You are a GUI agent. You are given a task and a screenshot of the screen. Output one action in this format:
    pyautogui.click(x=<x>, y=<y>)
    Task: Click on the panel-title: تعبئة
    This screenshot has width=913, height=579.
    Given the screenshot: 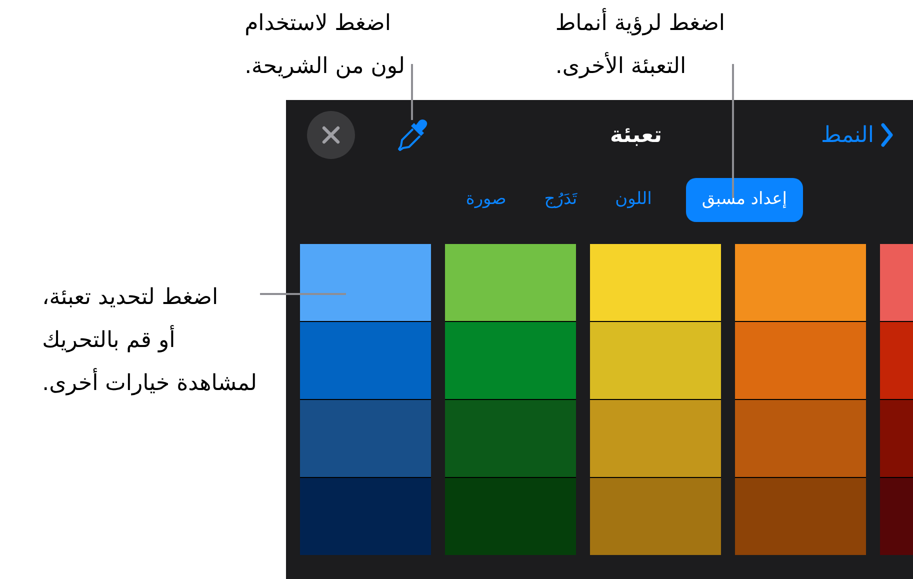 What is the action you would take?
    pyautogui.click(x=636, y=136)
    